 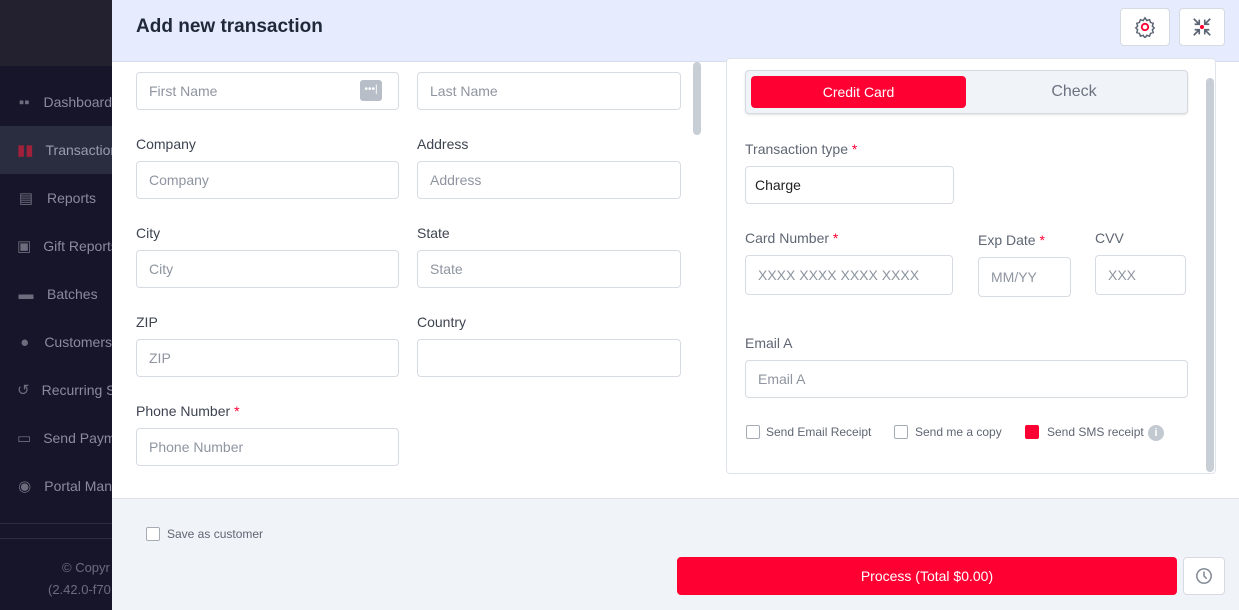 I want to click on address-input: Address, so click(x=549, y=180).